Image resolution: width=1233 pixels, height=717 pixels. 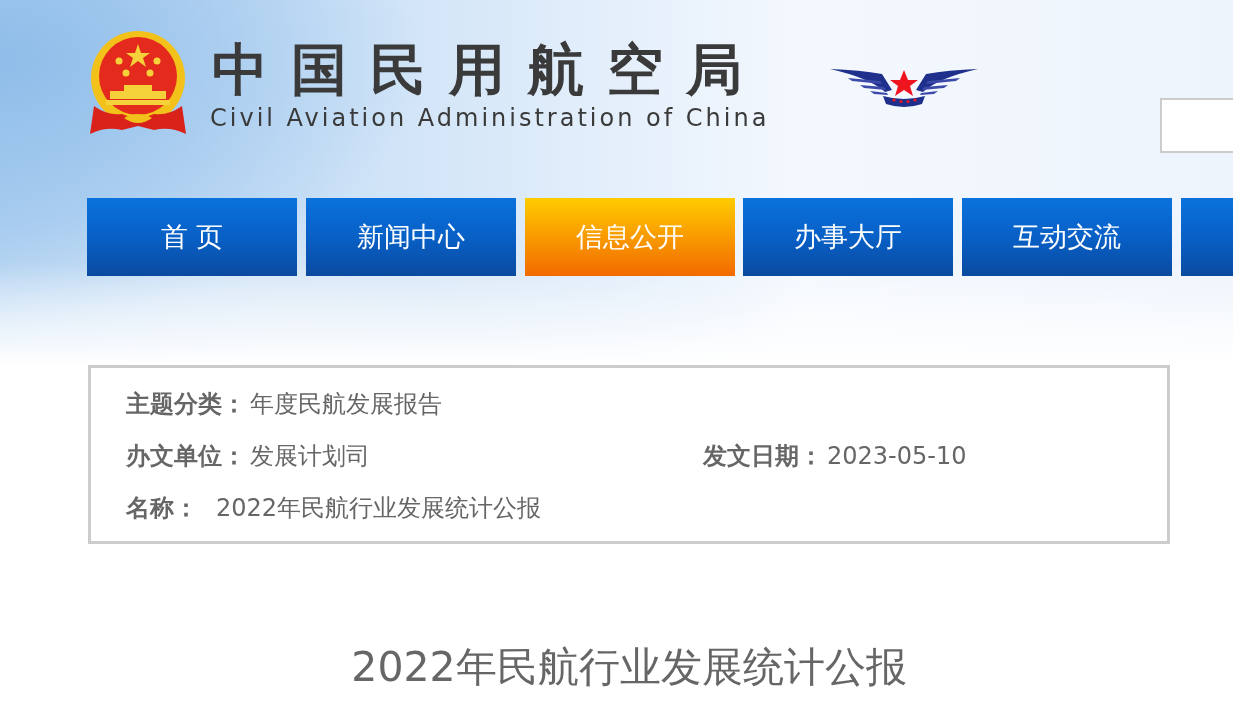 What do you see at coordinates (848, 237) in the screenshot?
I see `nav-tab: 办事大厅` at bounding box center [848, 237].